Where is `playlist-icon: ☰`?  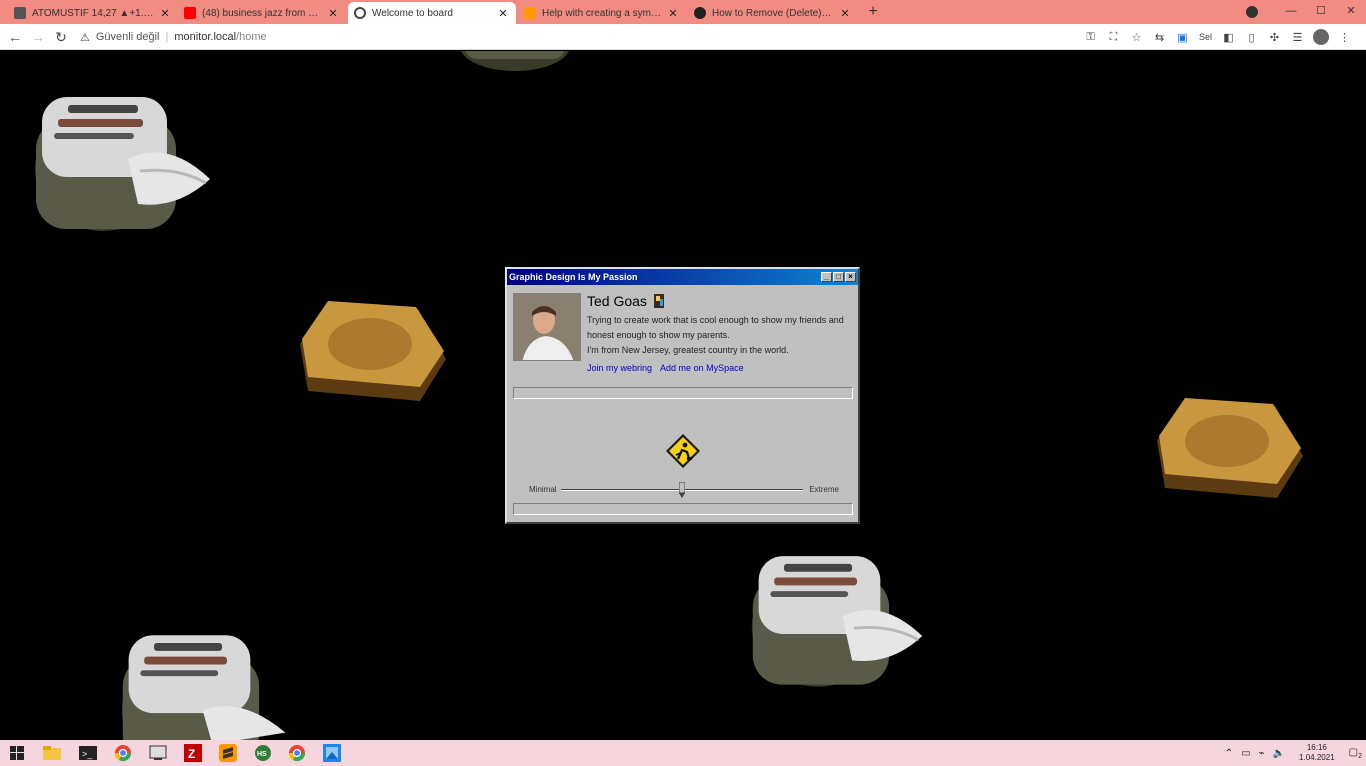
playlist-icon: ☰ is located at coordinates (1297, 37).